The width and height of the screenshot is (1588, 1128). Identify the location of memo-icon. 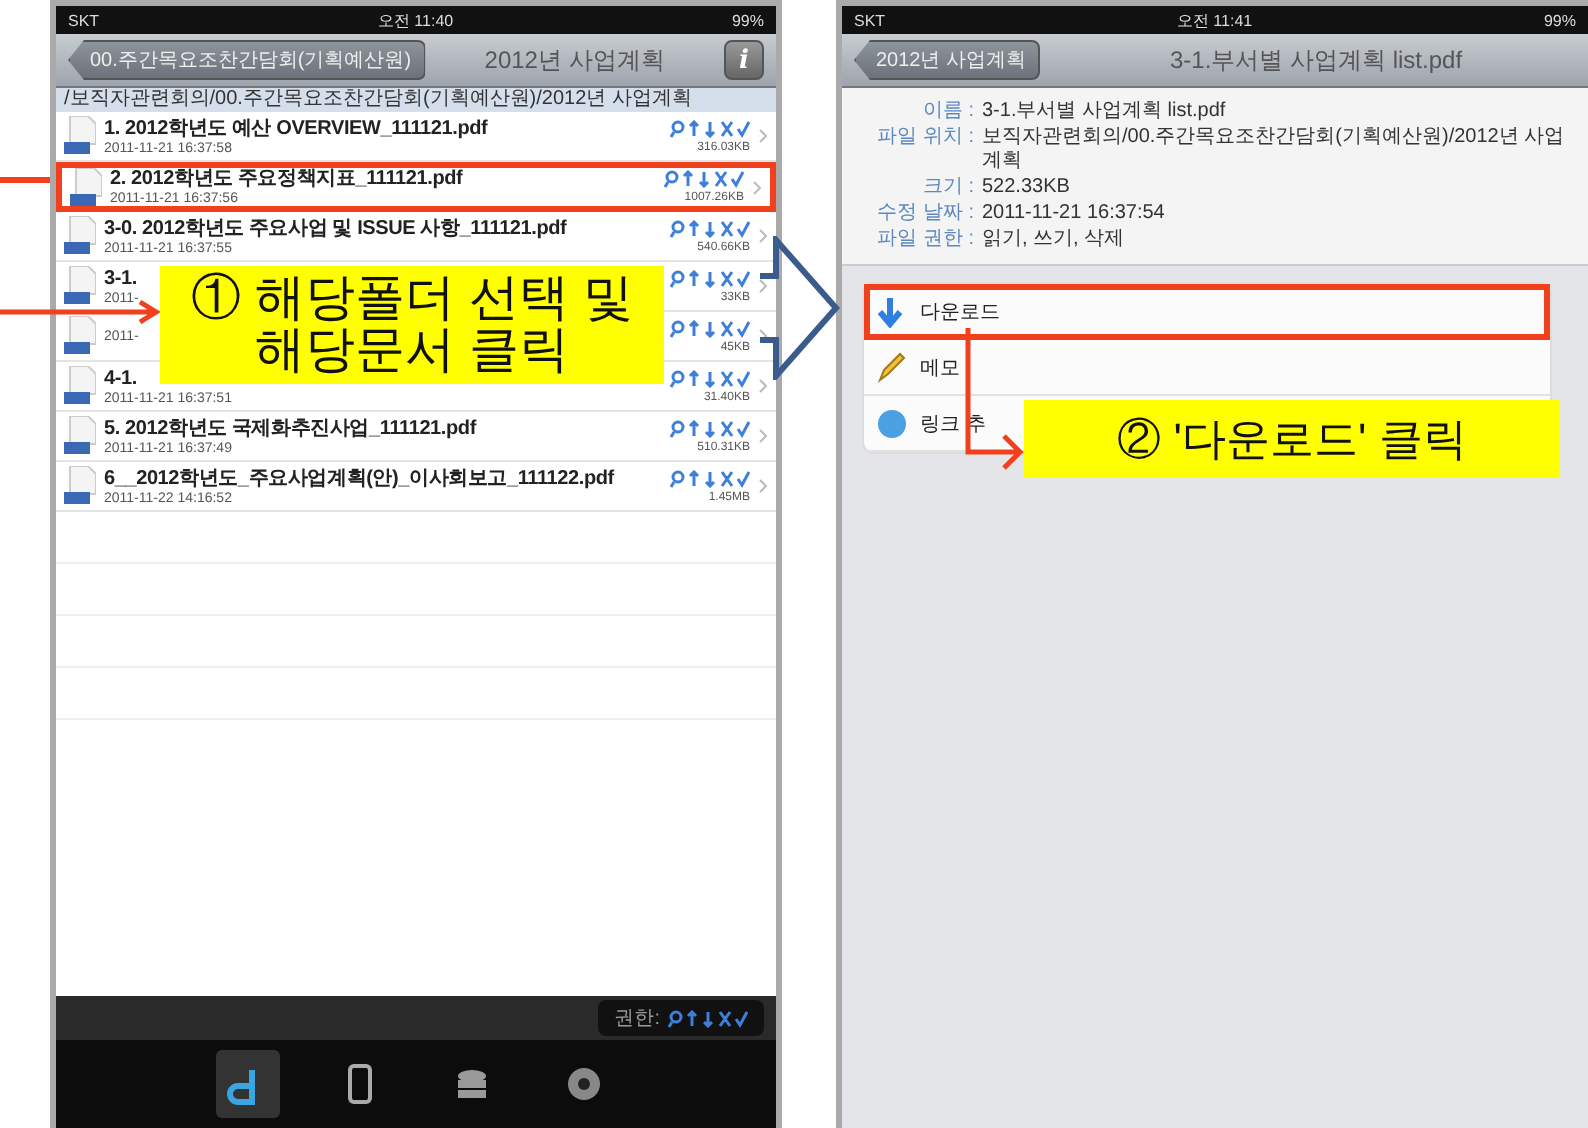
(892, 367).